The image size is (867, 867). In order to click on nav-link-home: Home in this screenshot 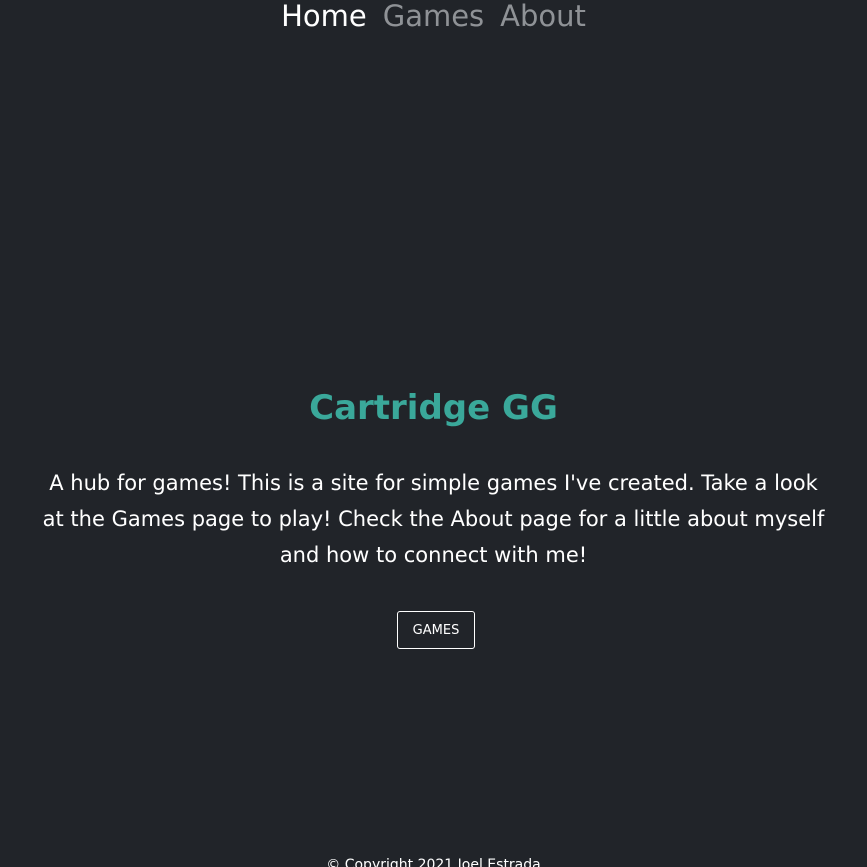, I will do `click(324, 18)`.